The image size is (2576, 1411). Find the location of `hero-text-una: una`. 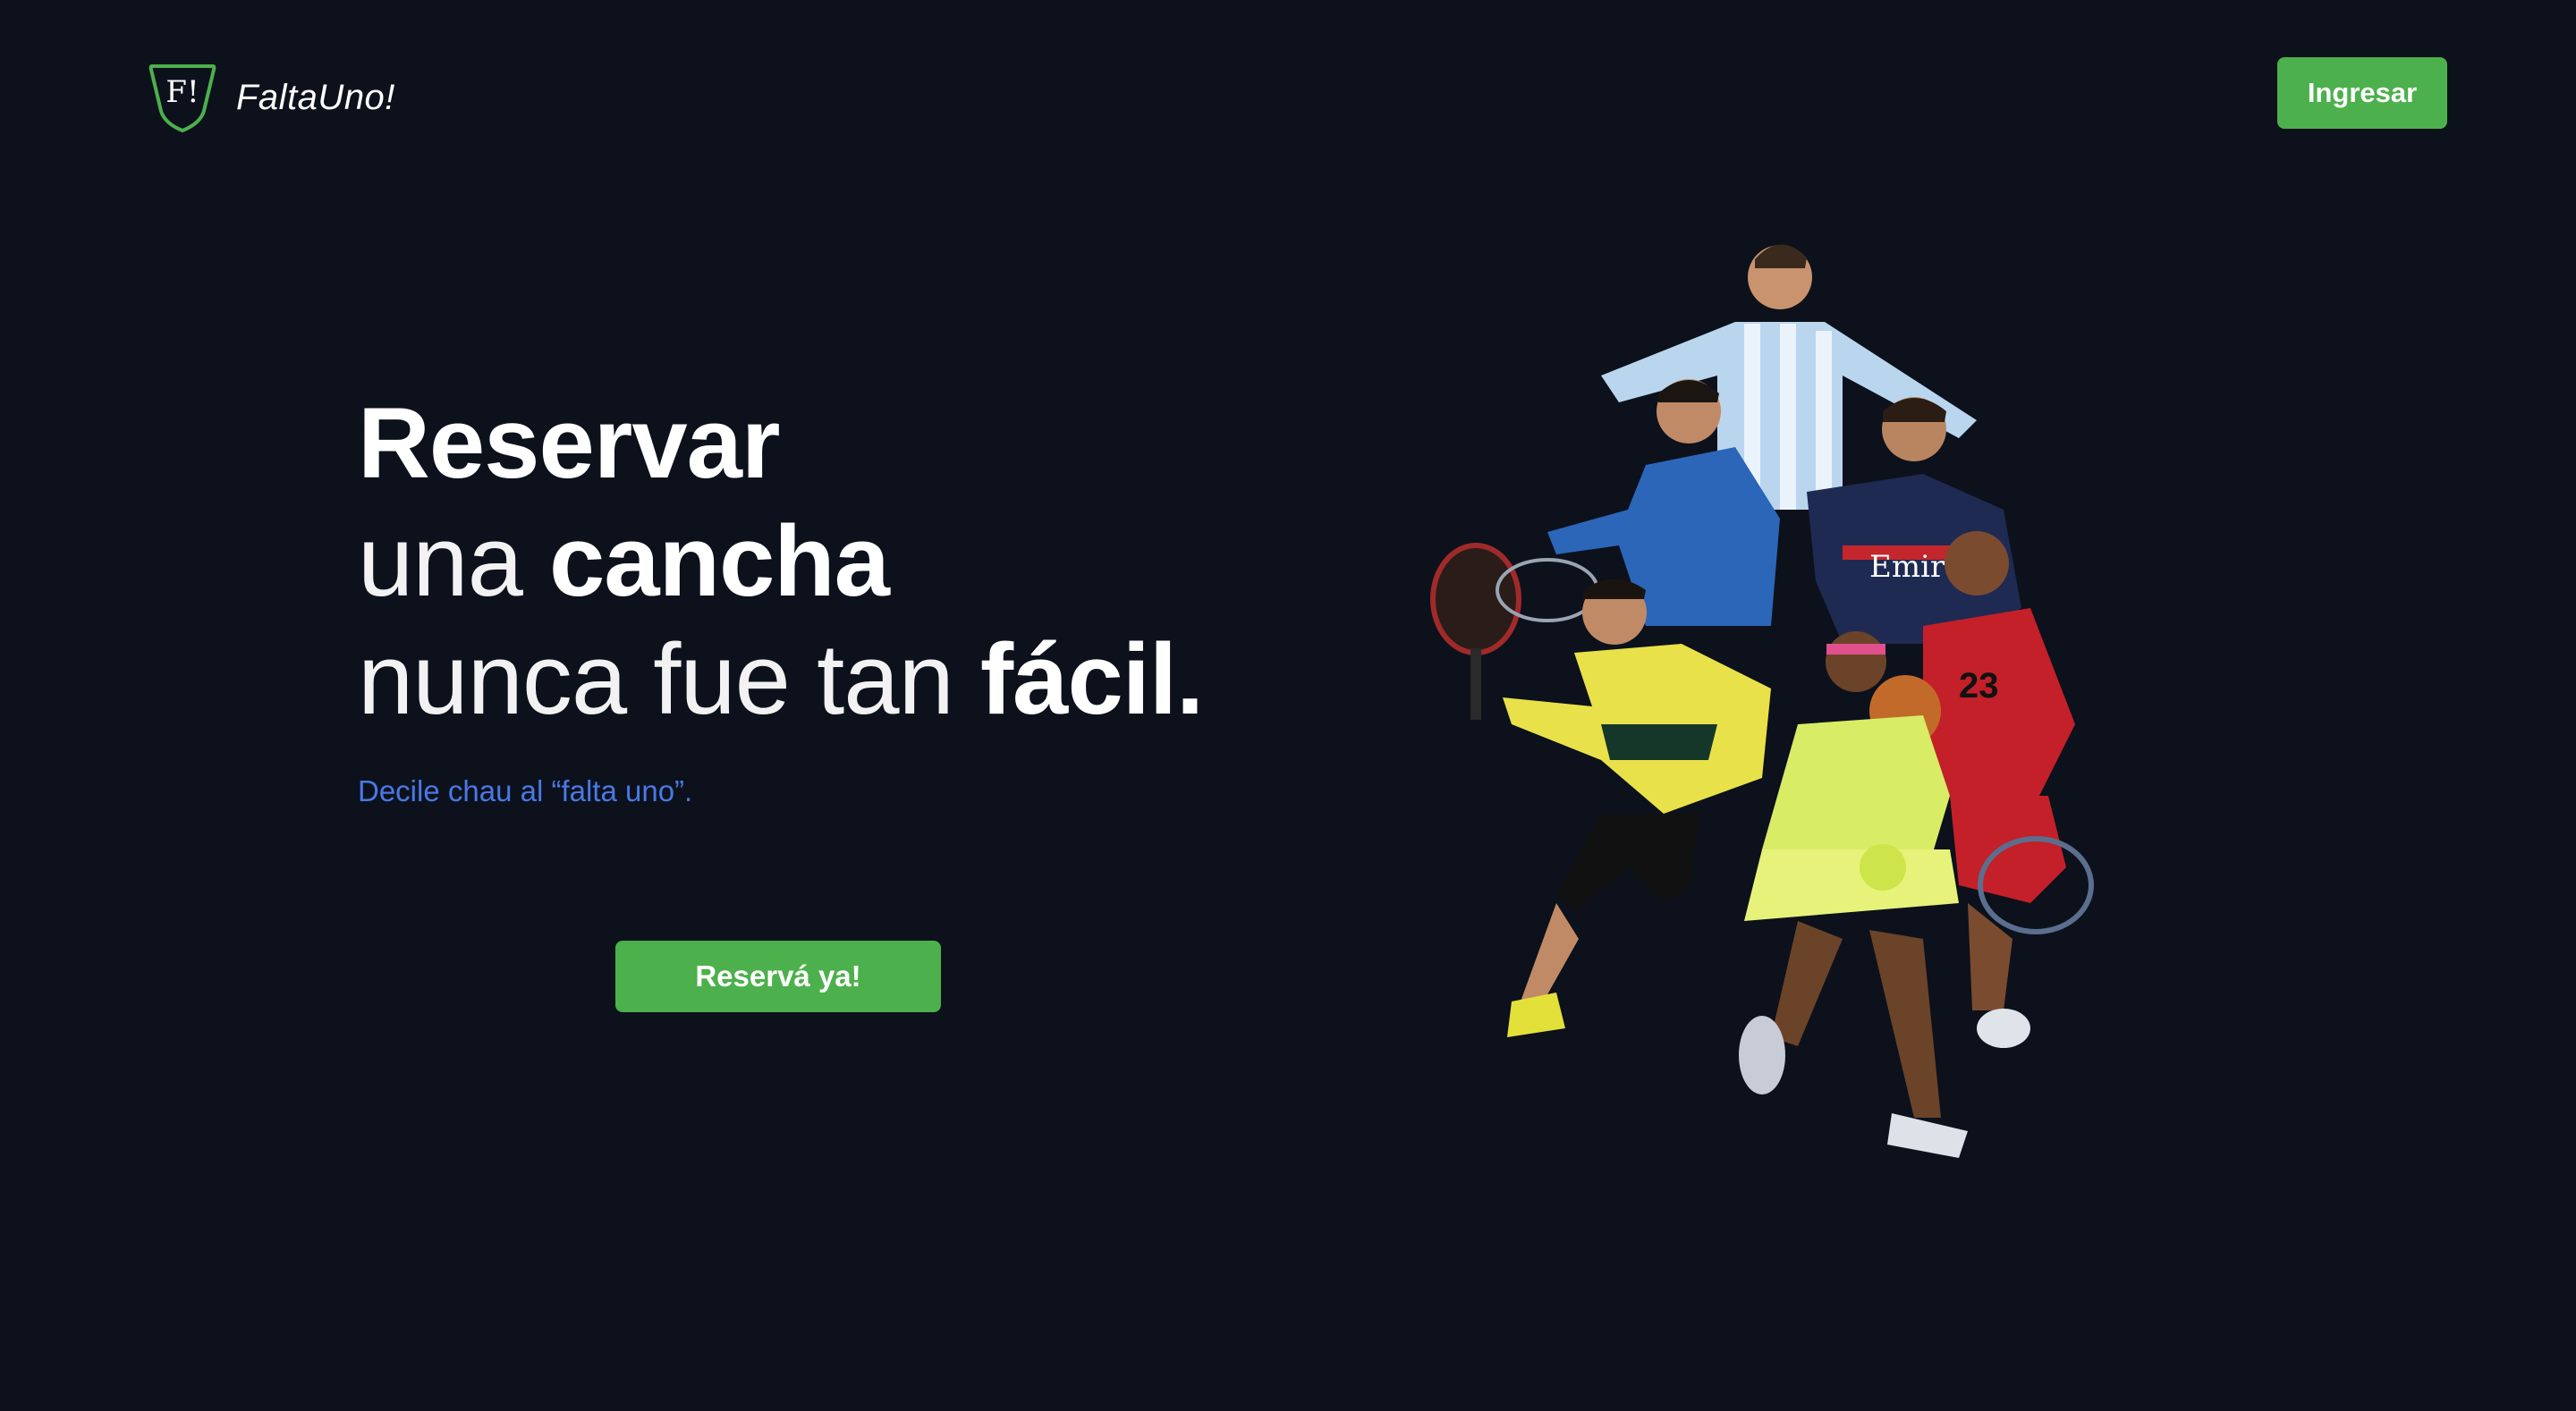

hero-text-una: una is located at coordinates (453, 561).